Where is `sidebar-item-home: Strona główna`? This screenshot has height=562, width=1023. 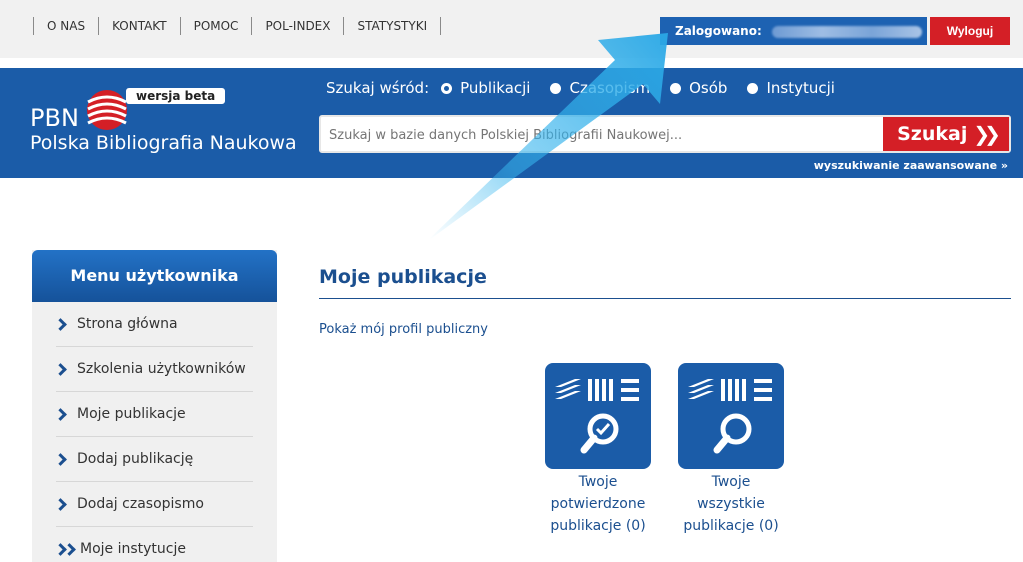
sidebar-item-home: Strona główna is located at coordinates (153, 324).